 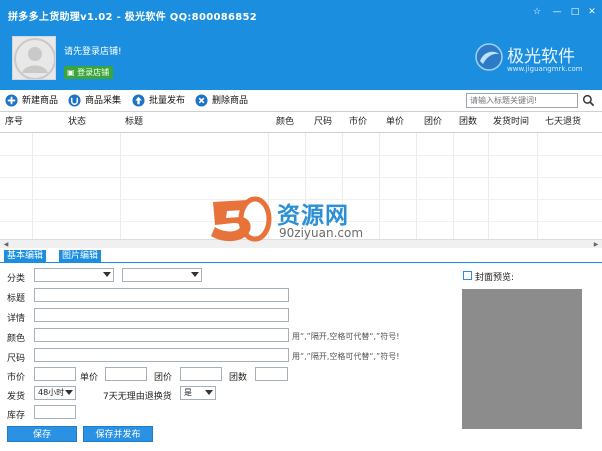 What do you see at coordinates (198, 393) in the screenshot?
I see `return-select: 是` at bounding box center [198, 393].